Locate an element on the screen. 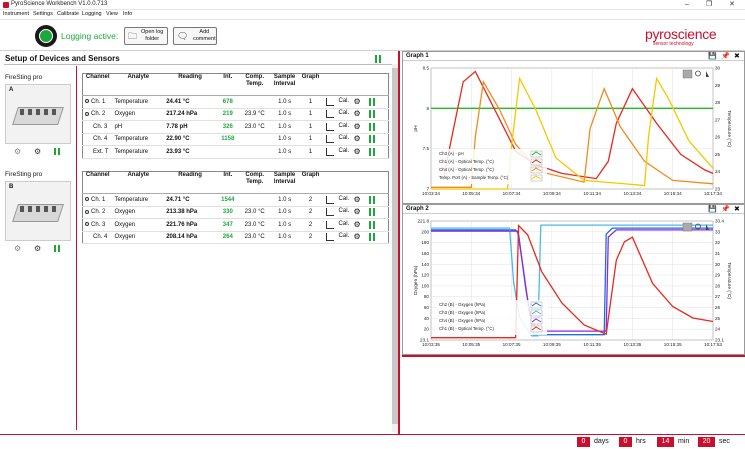  scrollbar-thumb is located at coordinates (395, 246).